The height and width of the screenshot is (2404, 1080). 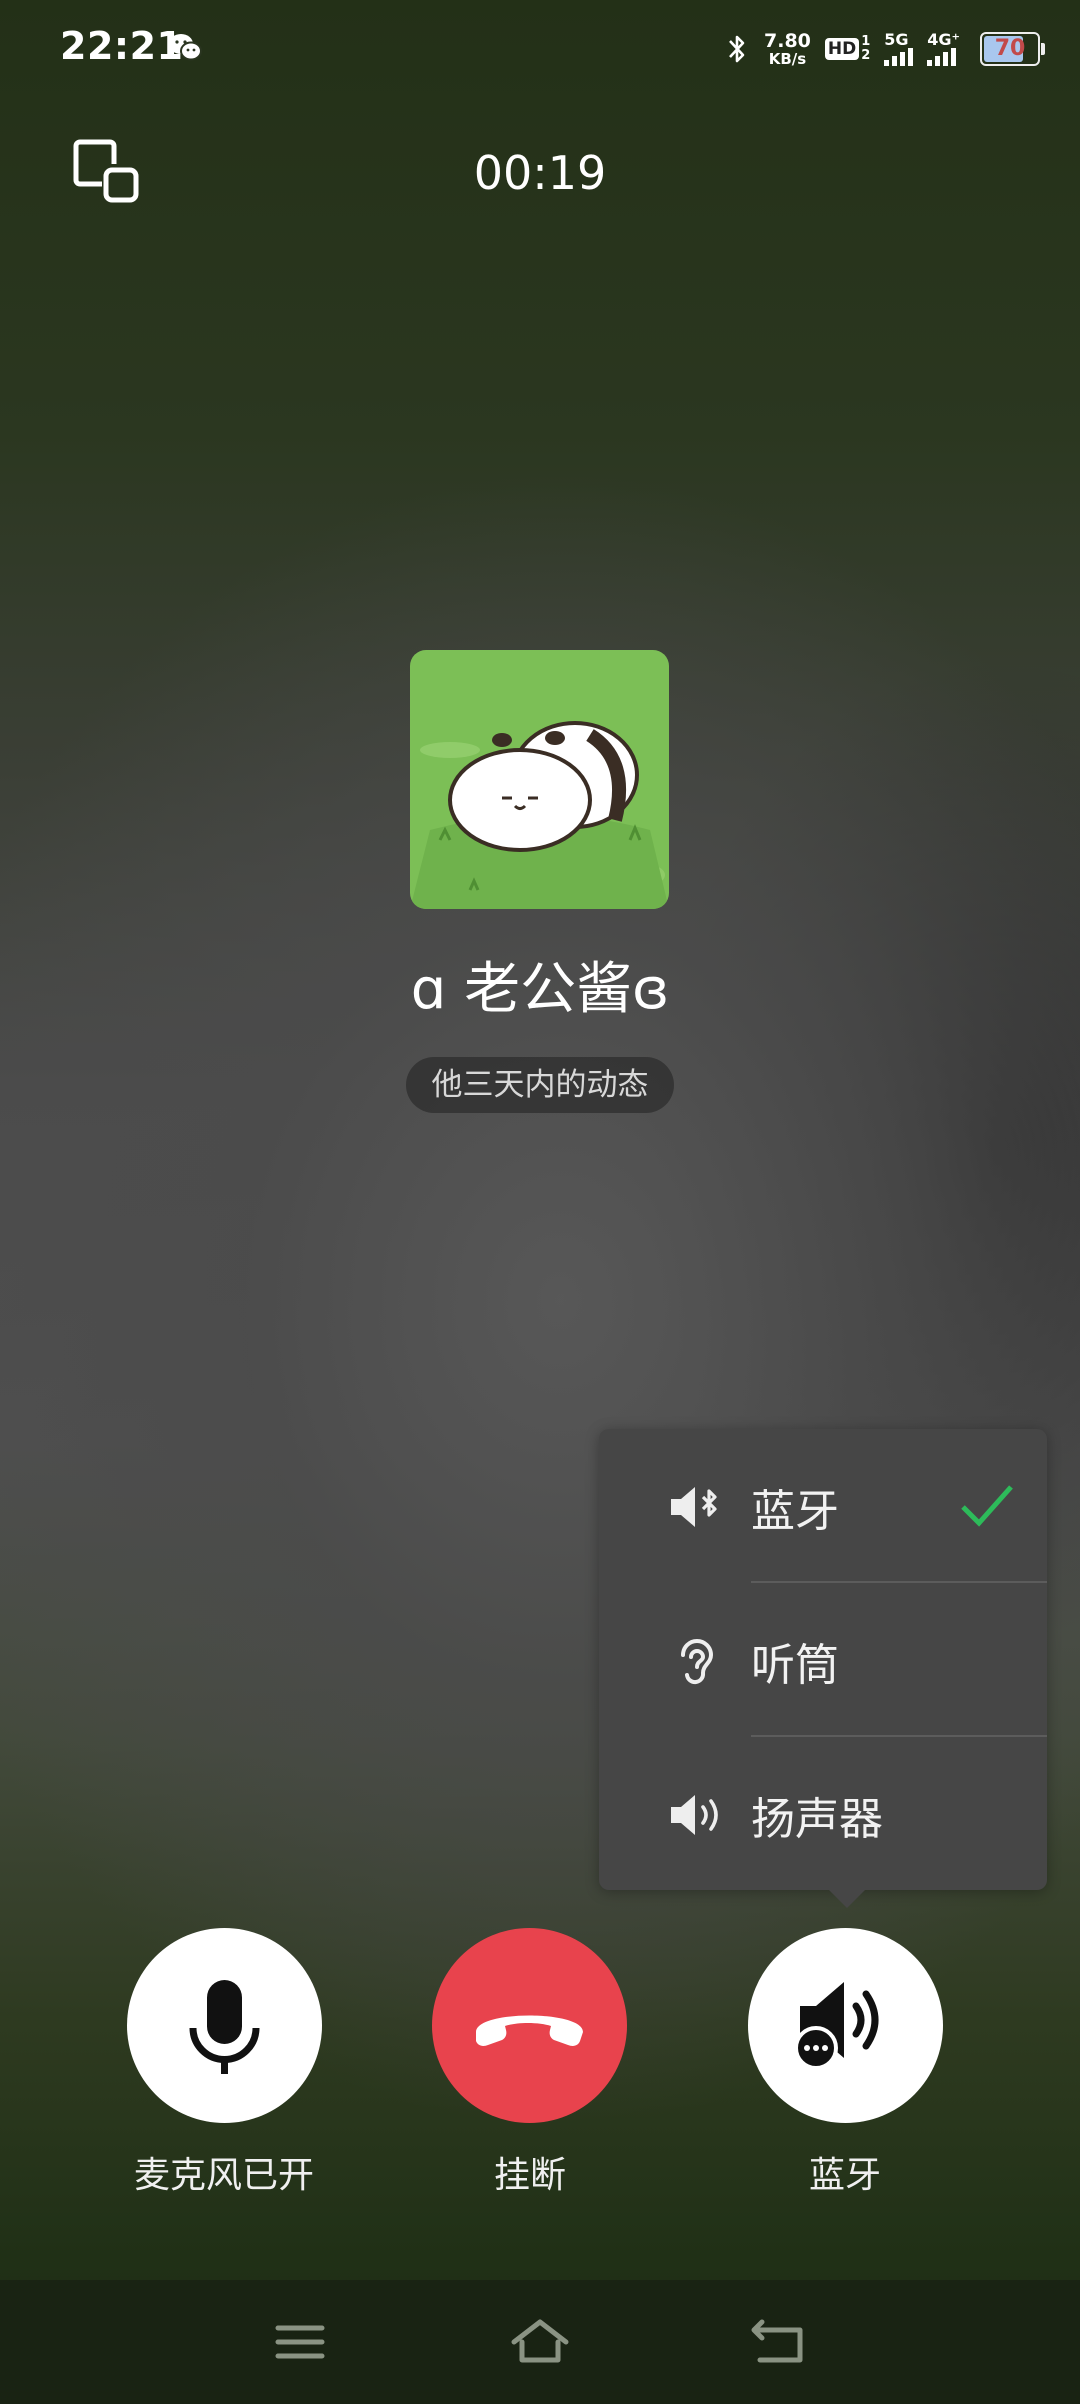 What do you see at coordinates (795, 1665) in the screenshot?
I see `menu-item-label: 听筒` at bounding box center [795, 1665].